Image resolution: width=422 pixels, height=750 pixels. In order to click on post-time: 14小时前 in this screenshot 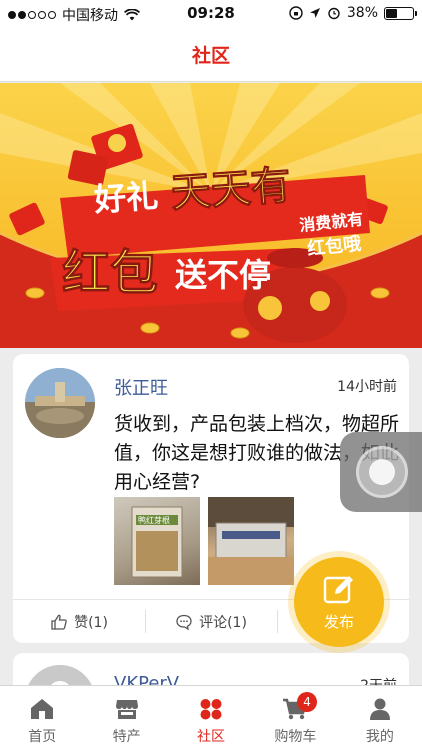, I will do `click(367, 387)`.